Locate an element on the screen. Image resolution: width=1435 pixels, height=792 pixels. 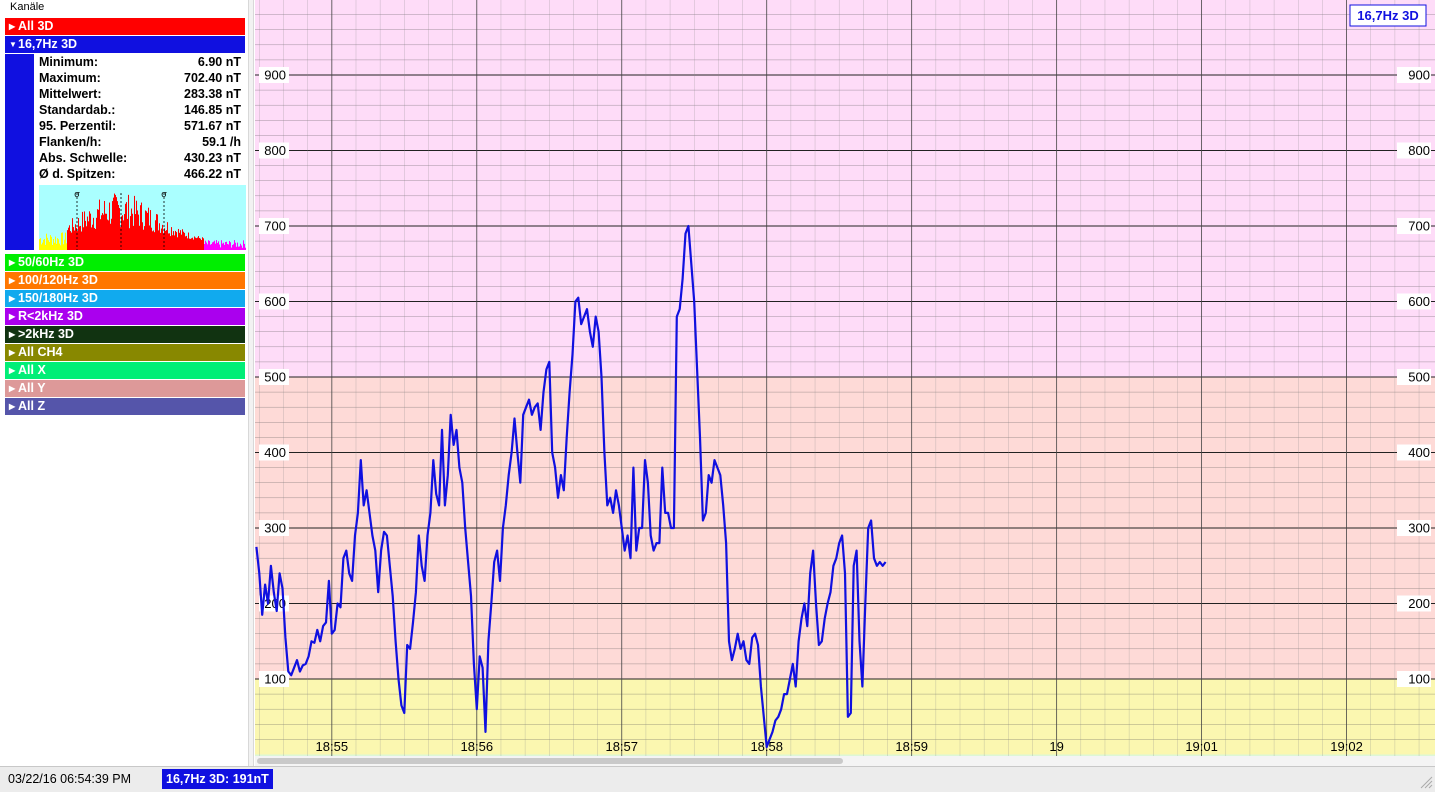
horizontal-scrollbar is located at coordinates (845, 761).